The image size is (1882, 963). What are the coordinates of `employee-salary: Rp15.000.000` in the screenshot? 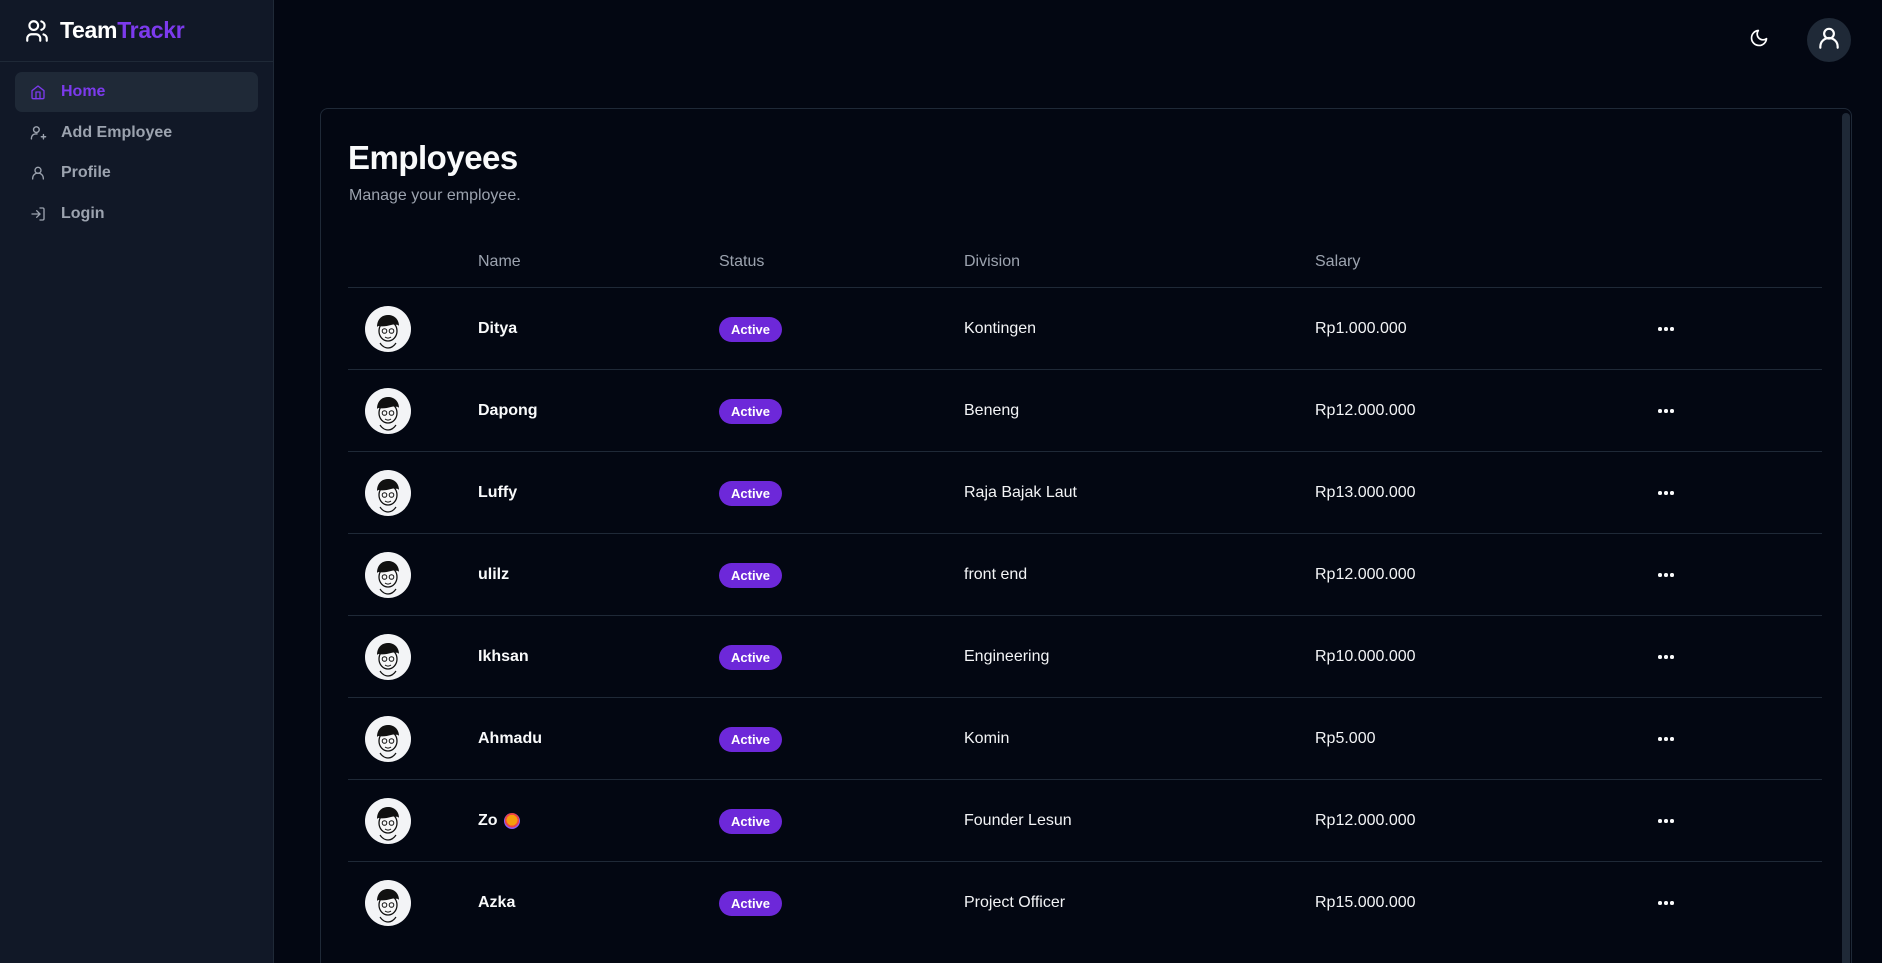 It's located at (1365, 902).